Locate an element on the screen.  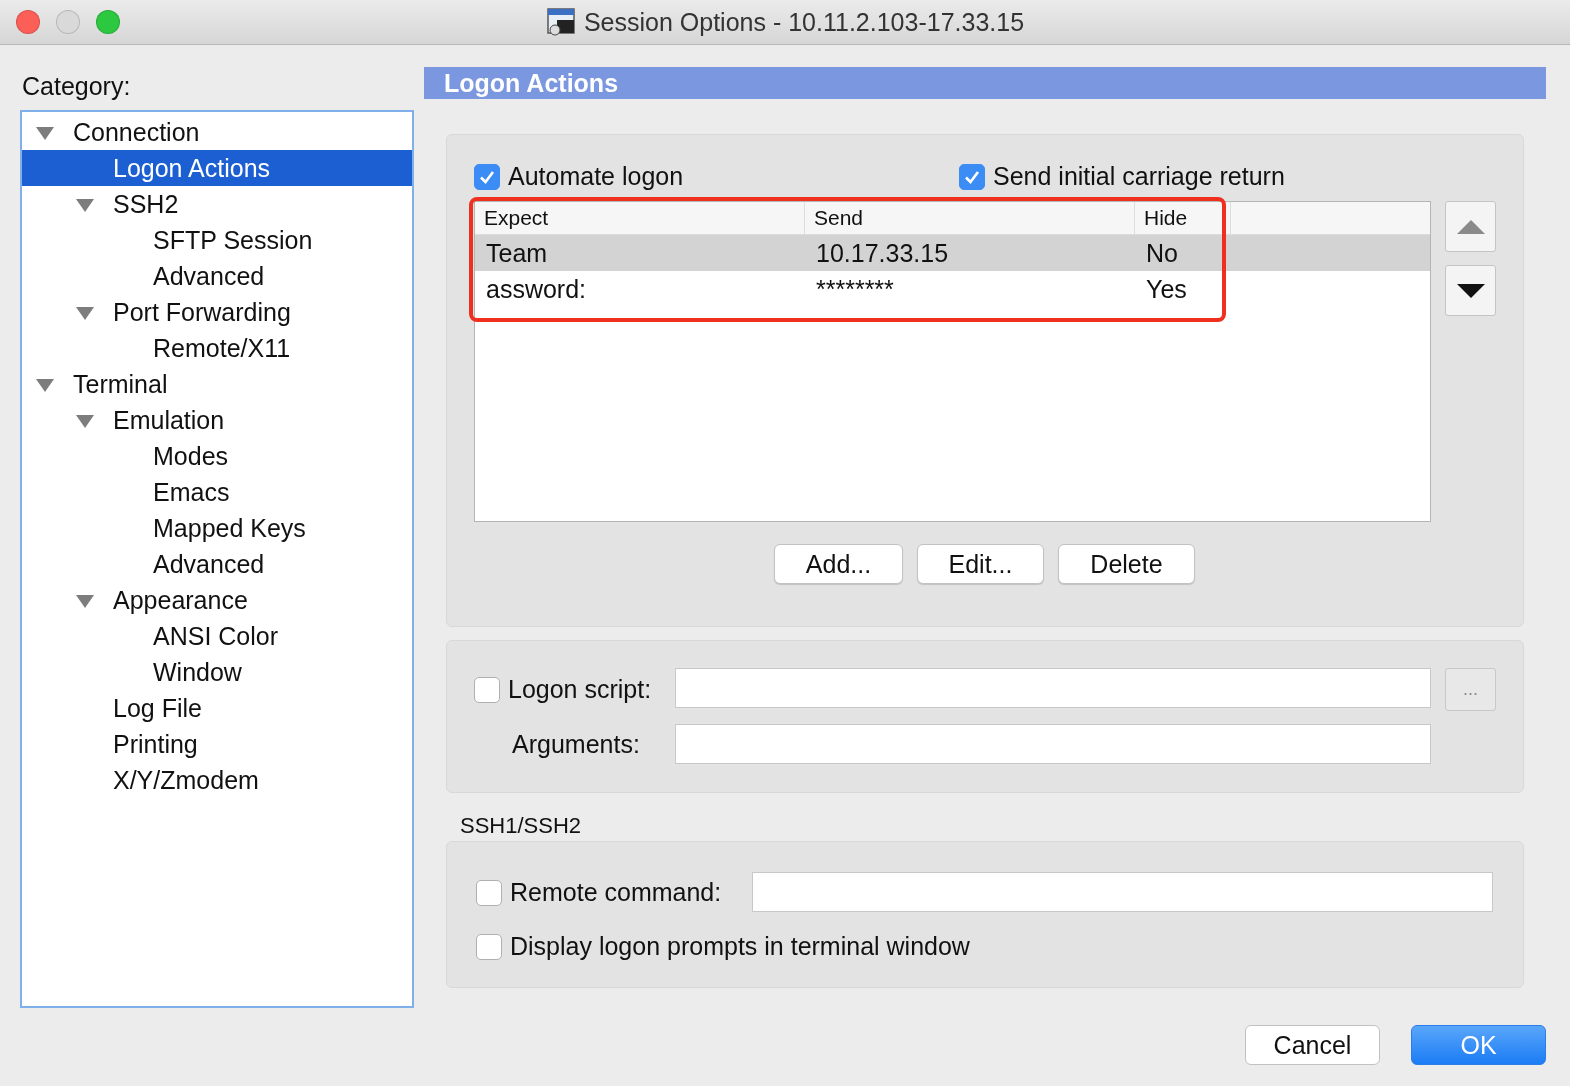
tree-item: Printing is located at coordinates (217, 744).